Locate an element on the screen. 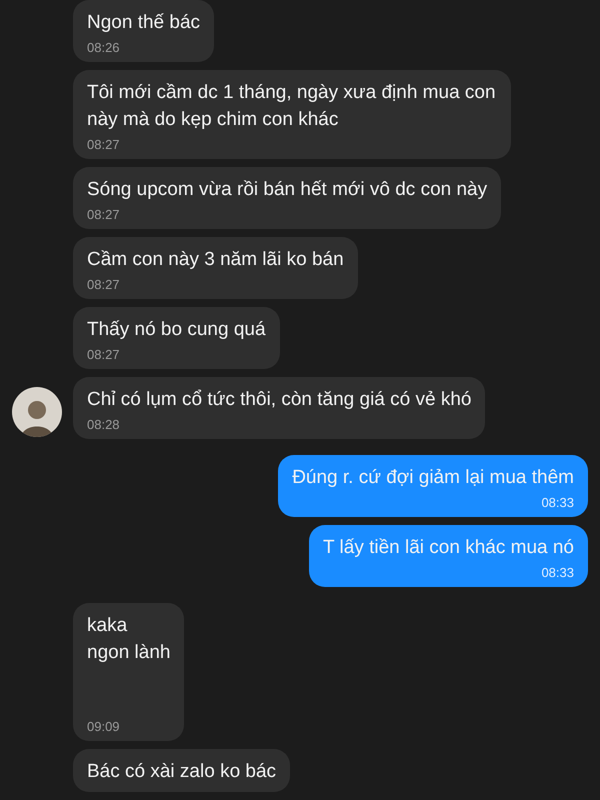 The image size is (600, 800). message-time: 09:09 is located at coordinates (103, 726).